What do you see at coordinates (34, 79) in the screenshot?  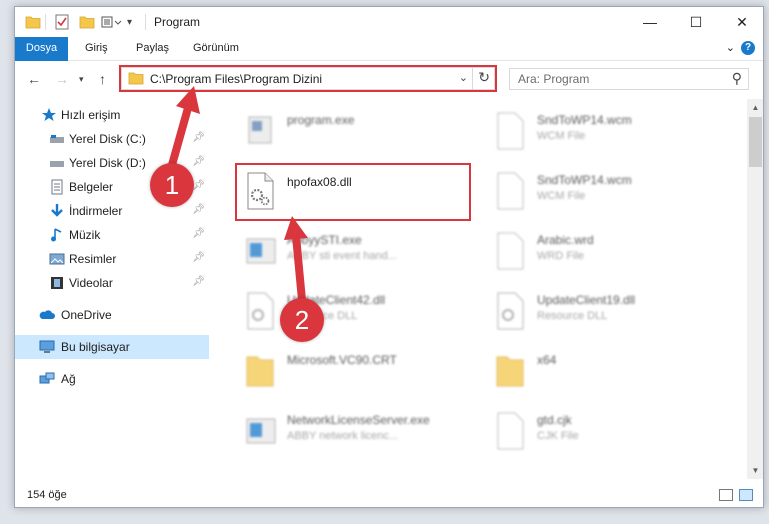 I see `back-arrow-icon: ←` at bounding box center [34, 79].